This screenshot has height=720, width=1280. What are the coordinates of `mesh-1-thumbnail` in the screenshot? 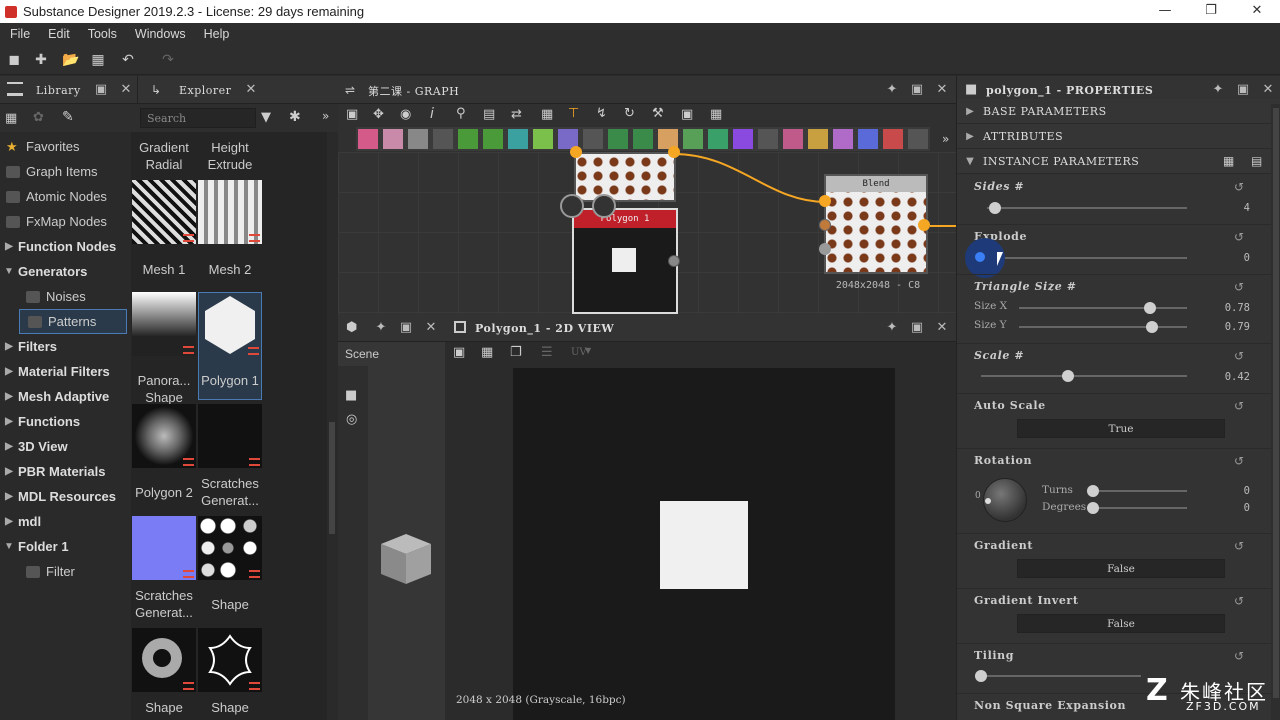 It's located at (164, 212).